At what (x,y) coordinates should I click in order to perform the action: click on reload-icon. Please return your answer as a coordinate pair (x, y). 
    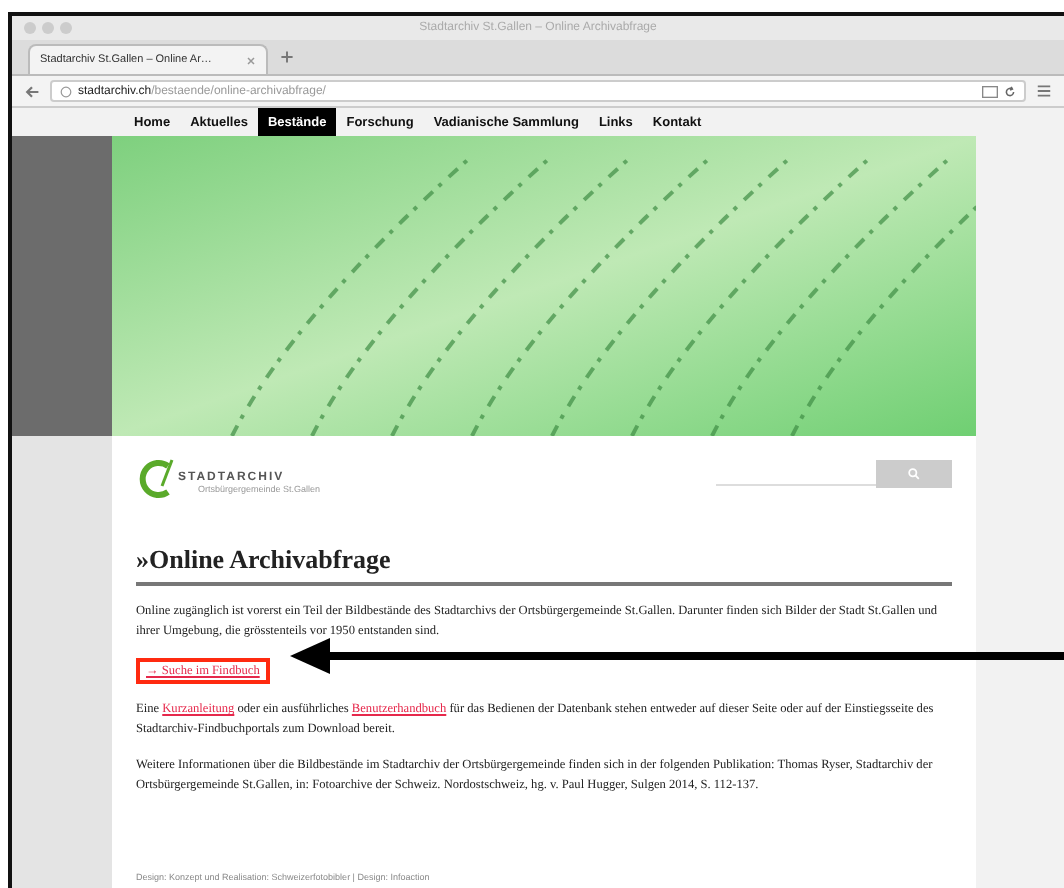
    Looking at the image, I should click on (1010, 91).